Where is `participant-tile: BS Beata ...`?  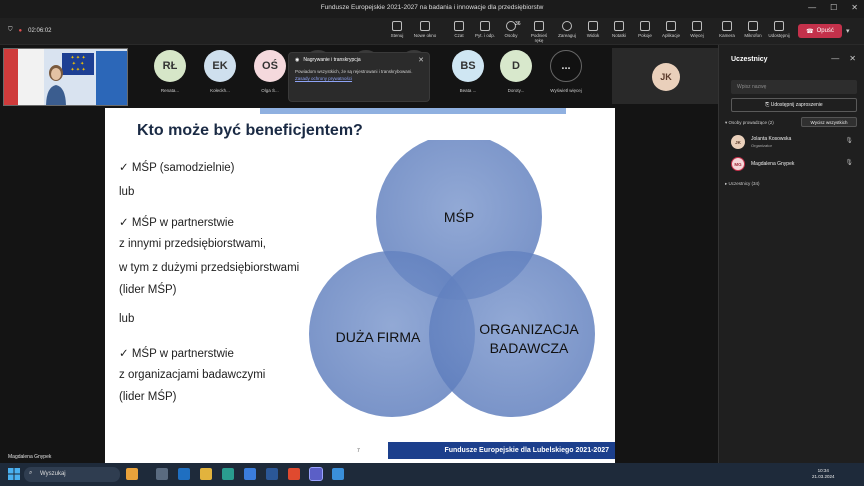
participant-tile: BS Beata ... is located at coordinates (468, 71).